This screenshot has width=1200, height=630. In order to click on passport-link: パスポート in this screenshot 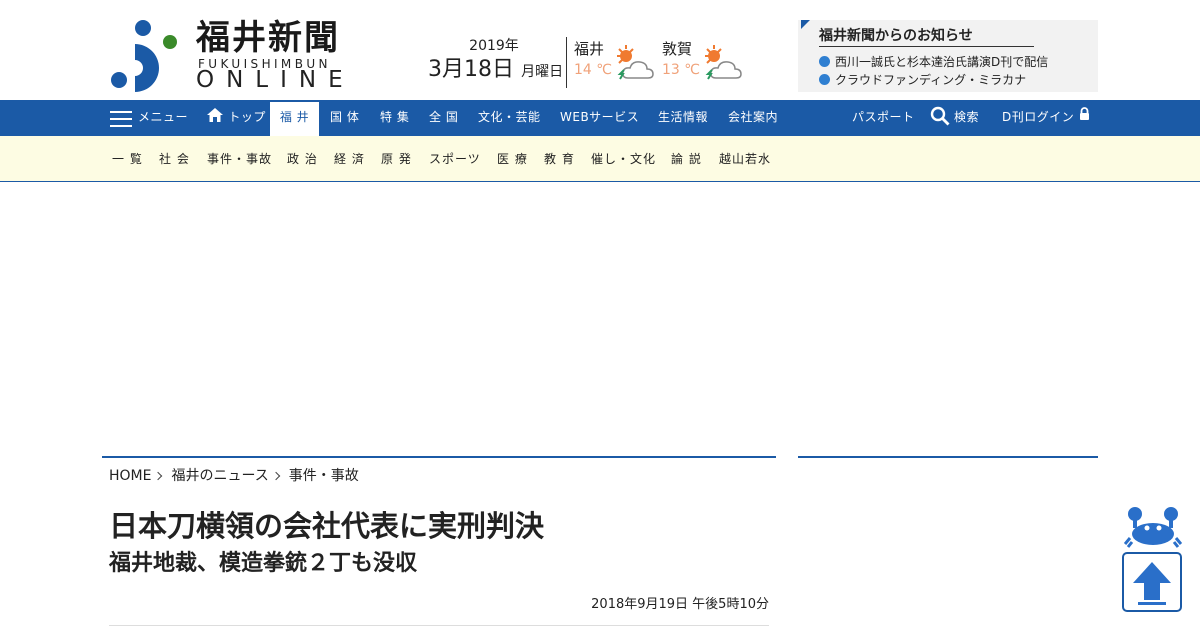, I will do `click(883, 118)`.